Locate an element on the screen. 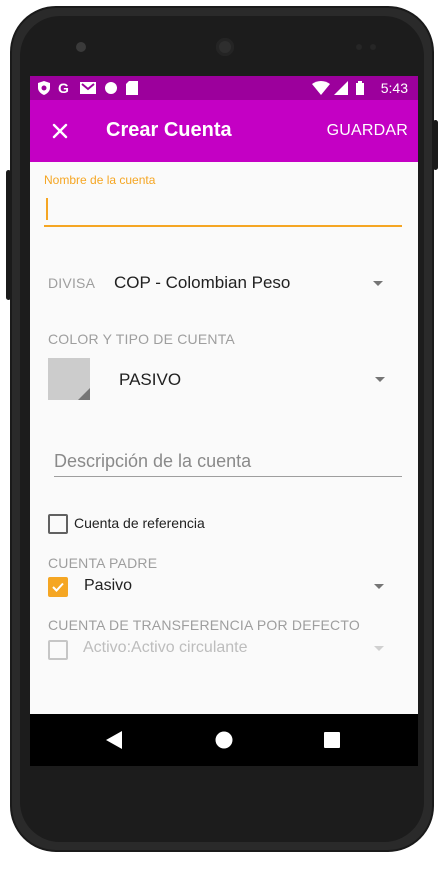 Image resolution: width=442 pixels, height=870 pixels. gmail-icon is located at coordinates (88, 88).